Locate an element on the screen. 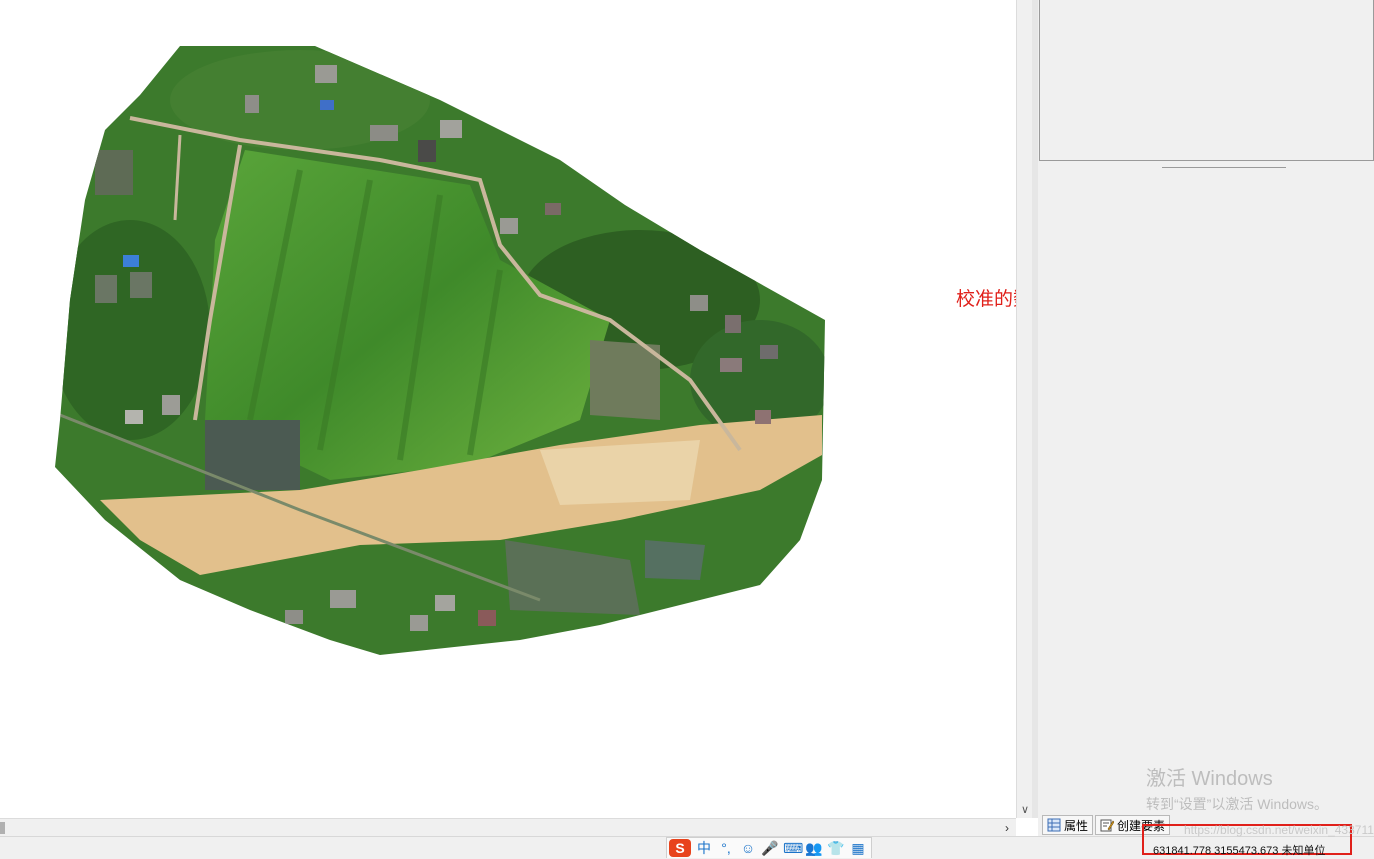 This screenshot has height=859, width=1374. ime-voice-icon: 🎤 is located at coordinates (770, 848).